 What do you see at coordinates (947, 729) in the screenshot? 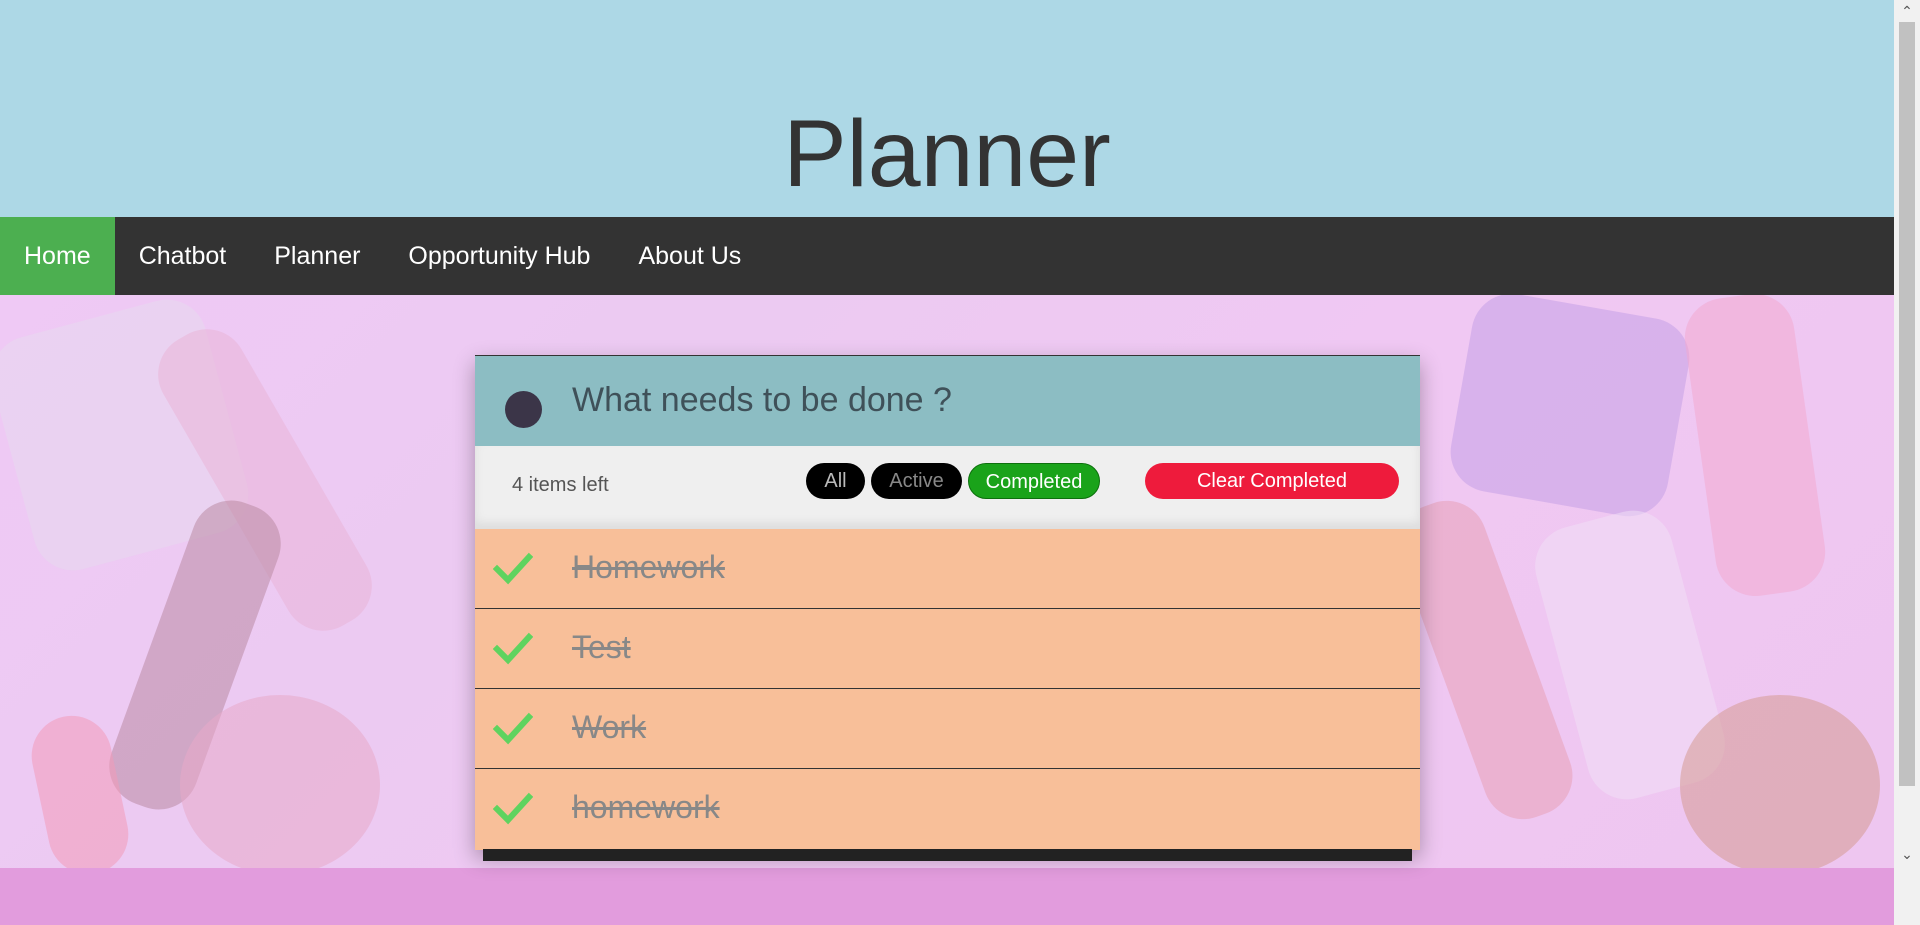
I see `todo-item: Work` at bounding box center [947, 729].